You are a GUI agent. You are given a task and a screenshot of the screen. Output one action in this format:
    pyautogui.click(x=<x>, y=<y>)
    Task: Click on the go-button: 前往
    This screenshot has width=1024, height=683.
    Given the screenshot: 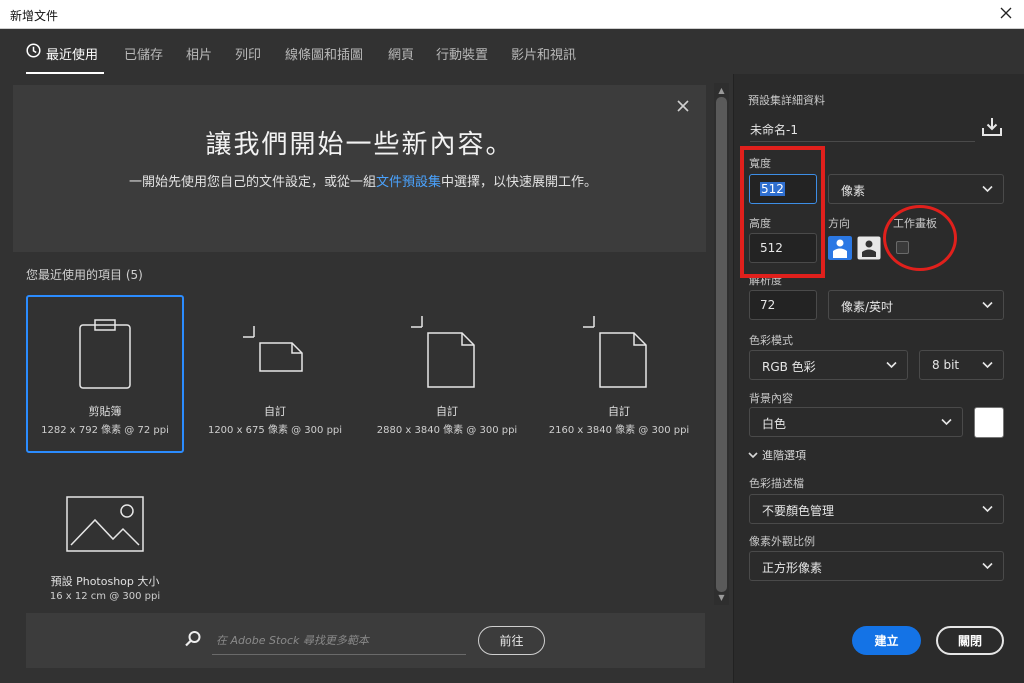 What is the action you would take?
    pyautogui.click(x=511, y=640)
    